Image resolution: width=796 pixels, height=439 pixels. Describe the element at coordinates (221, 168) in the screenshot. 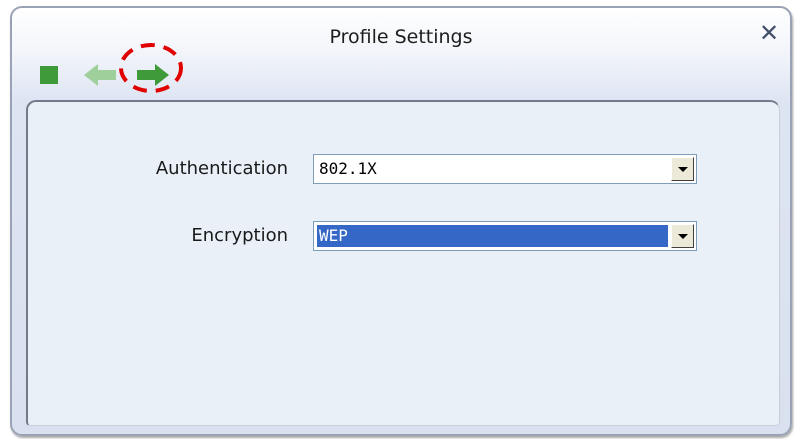

I see `authentication-label: Authentication` at that location.